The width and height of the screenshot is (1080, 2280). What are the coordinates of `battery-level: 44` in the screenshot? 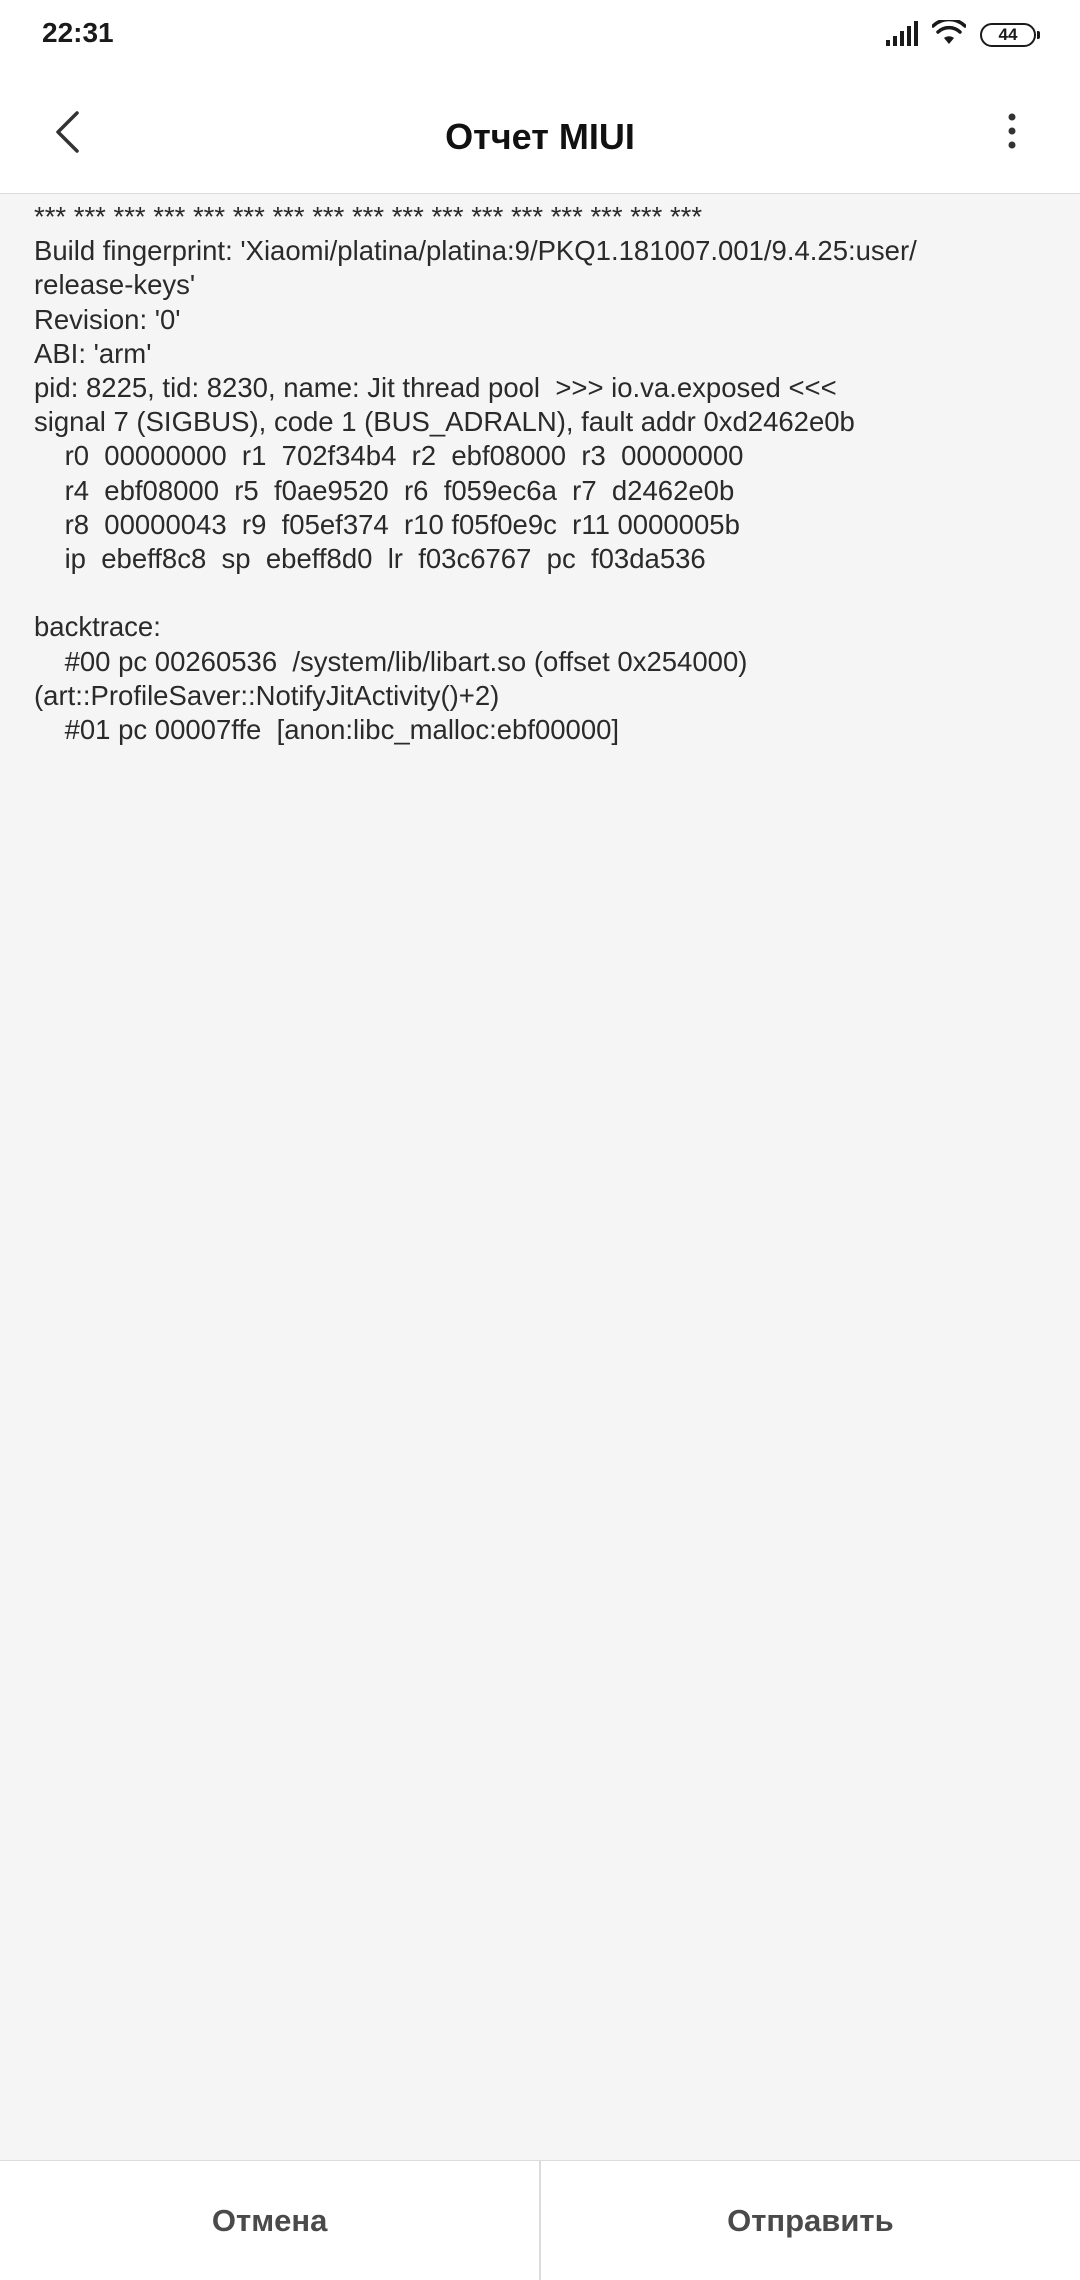 It's located at (1008, 34).